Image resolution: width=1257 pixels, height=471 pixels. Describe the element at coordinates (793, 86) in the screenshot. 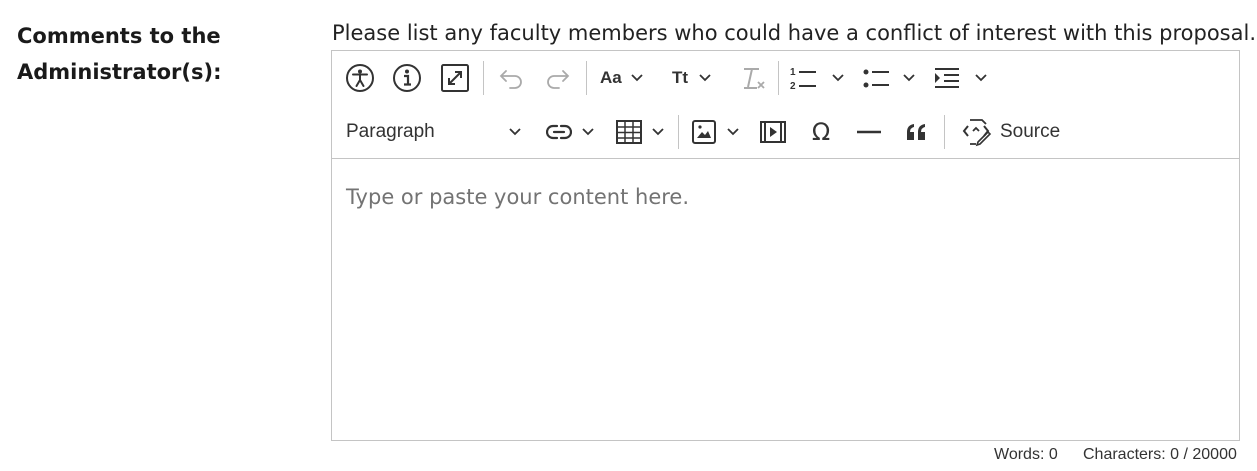

I see `svg-text: 2` at that location.